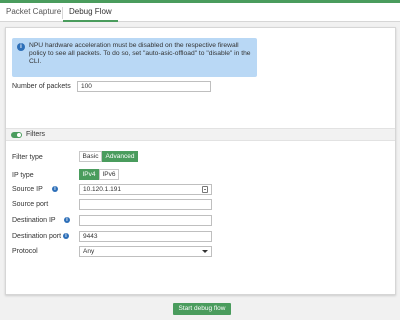  What do you see at coordinates (90, 156) in the screenshot?
I see `filter-type-basic-button: Basic` at bounding box center [90, 156].